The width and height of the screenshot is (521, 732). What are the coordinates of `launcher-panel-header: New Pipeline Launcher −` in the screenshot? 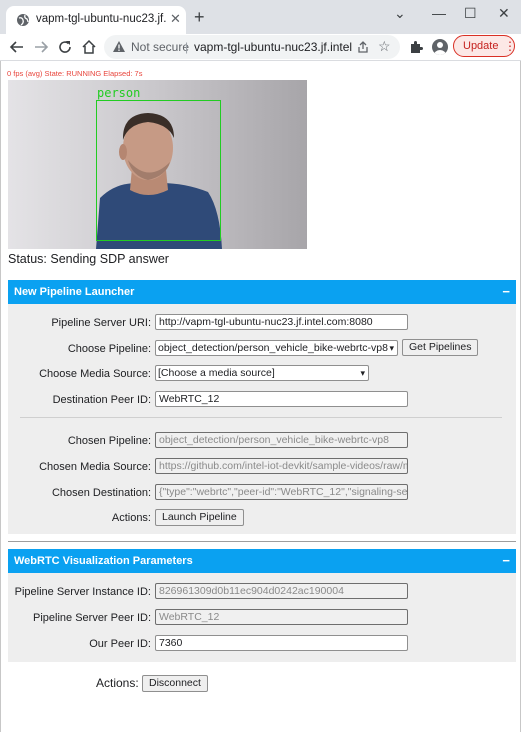 It's located at (262, 292).